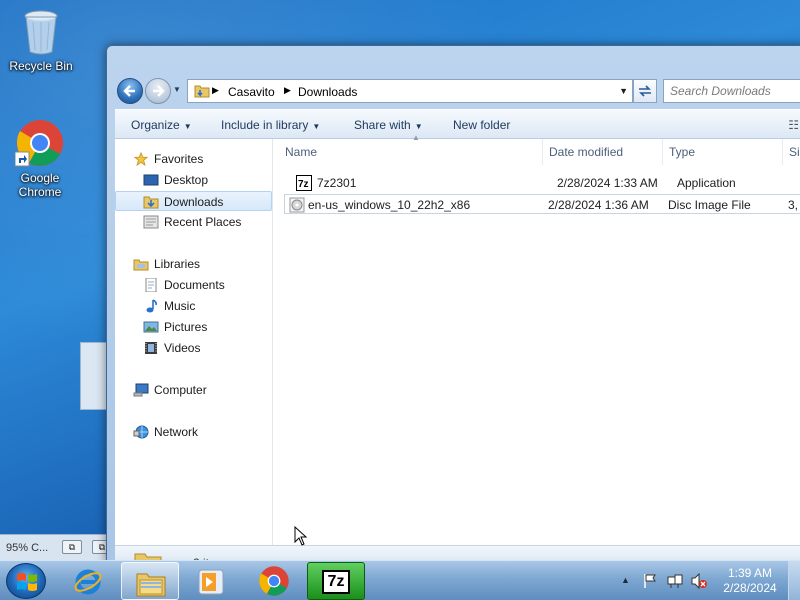 Image resolution: width=800 pixels, height=600 pixels. Describe the element at coordinates (41, 32) in the screenshot. I see `recycle-bin-icon` at that location.